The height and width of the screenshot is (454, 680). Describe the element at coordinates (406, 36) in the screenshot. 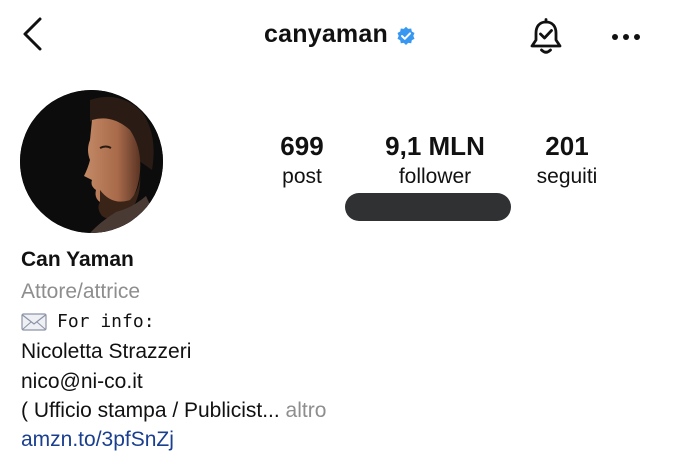

I see `verified-badge-icon` at that location.